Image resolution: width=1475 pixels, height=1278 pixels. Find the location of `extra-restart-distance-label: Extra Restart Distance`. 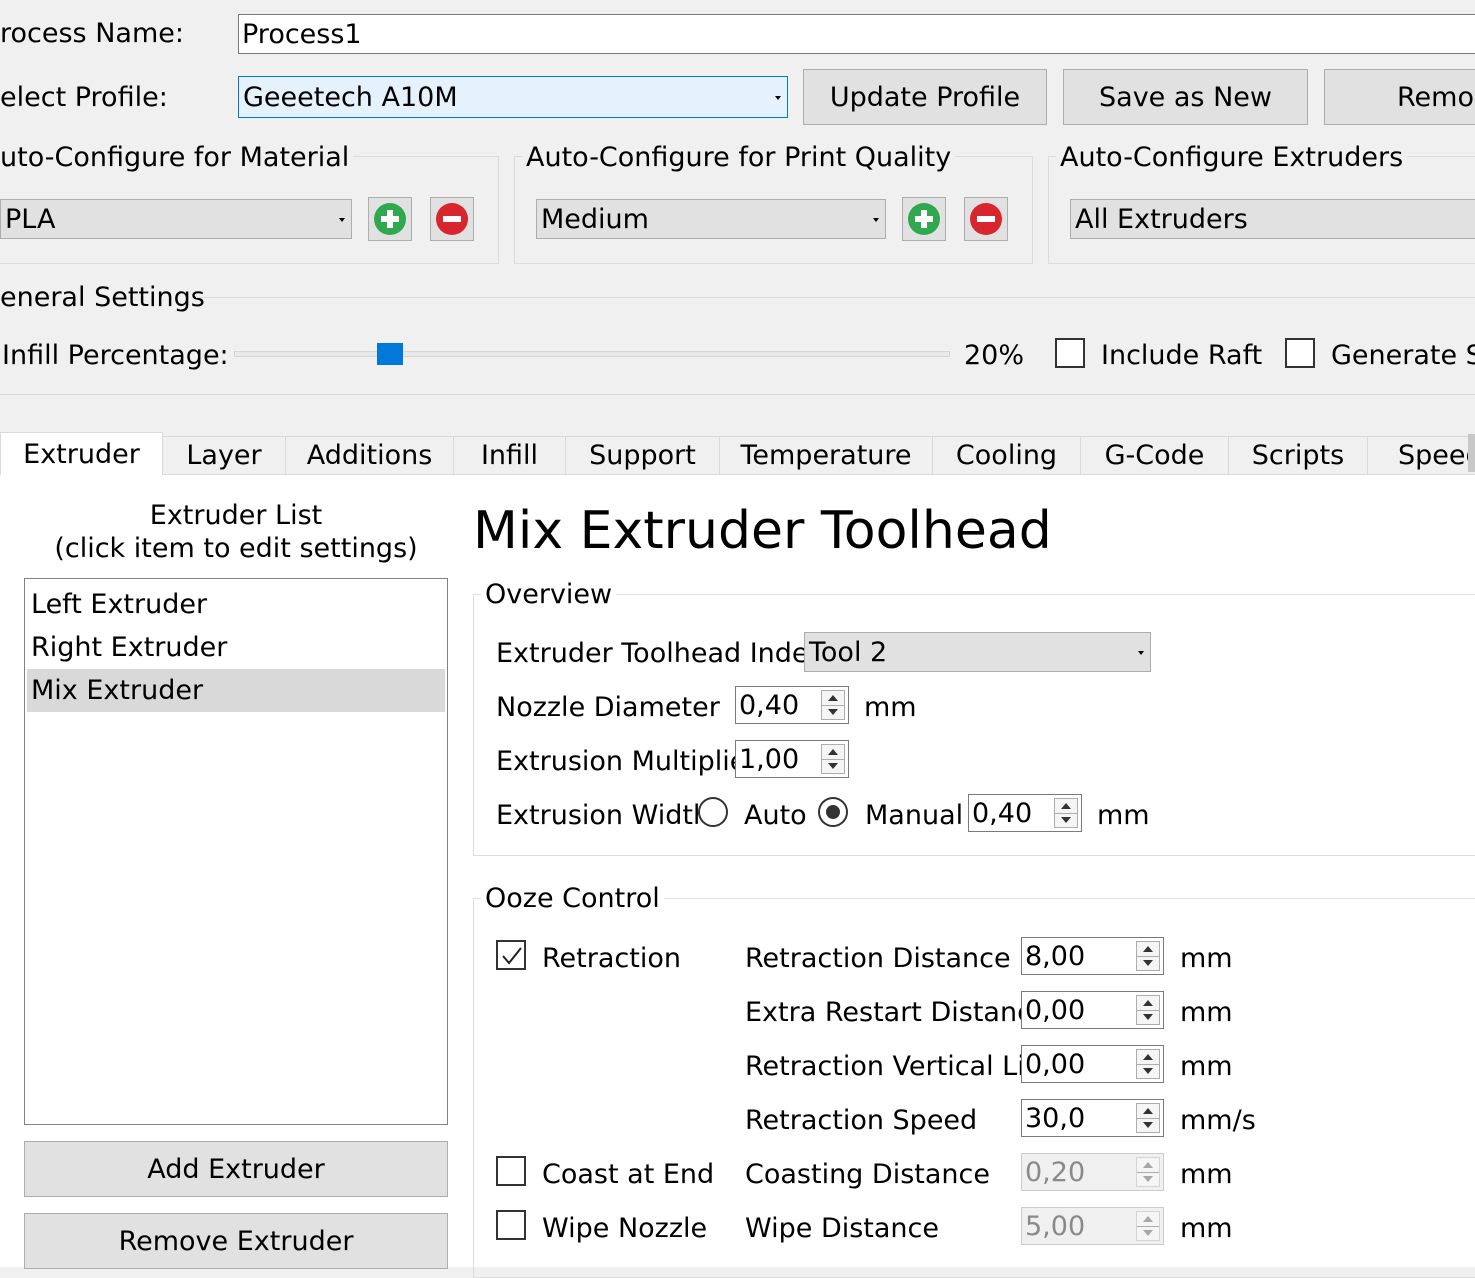

extra-restart-distance-label: Extra Restart Distance is located at coordinates (897, 1012).